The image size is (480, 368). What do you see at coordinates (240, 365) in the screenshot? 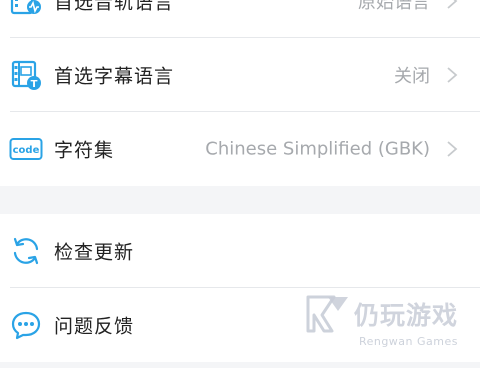
I see `bottom-spacer` at bounding box center [240, 365].